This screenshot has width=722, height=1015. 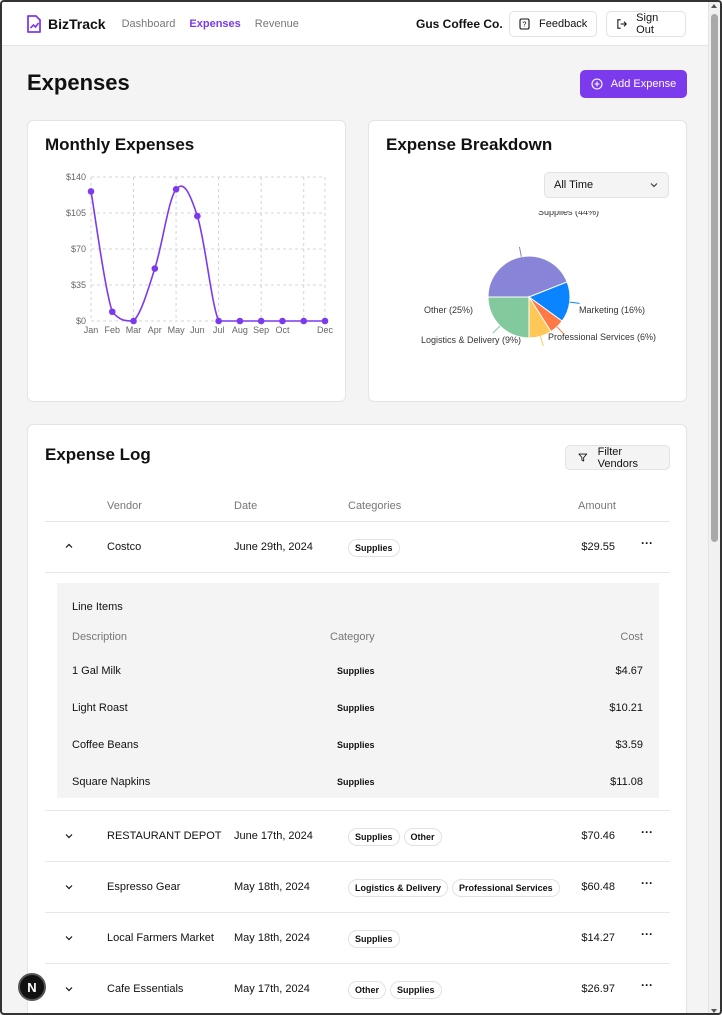 I want to click on filter-vendors-button: Filter Vendors, so click(x=617, y=457).